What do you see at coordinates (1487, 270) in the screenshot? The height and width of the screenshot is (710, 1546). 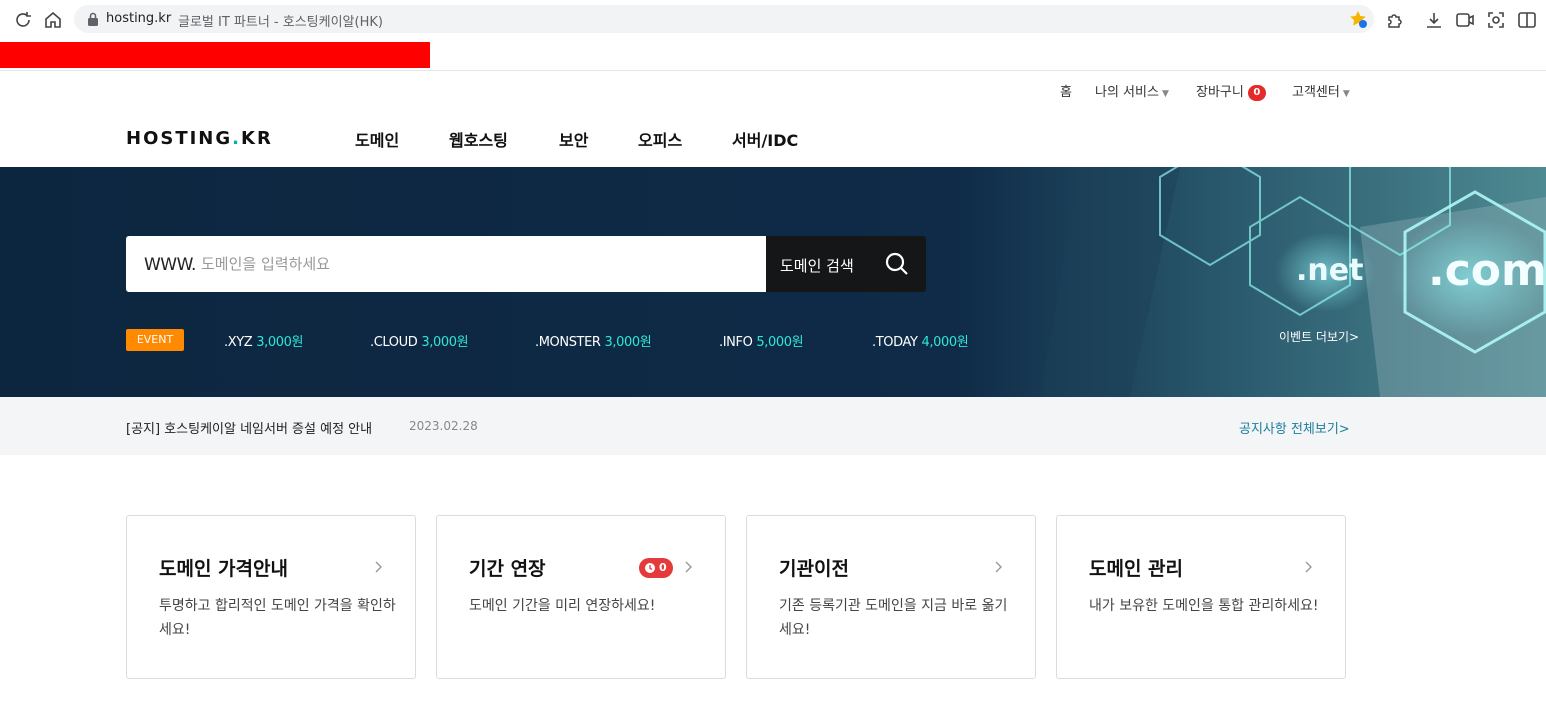 I see `visual-com-text: .com` at bounding box center [1487, 270].